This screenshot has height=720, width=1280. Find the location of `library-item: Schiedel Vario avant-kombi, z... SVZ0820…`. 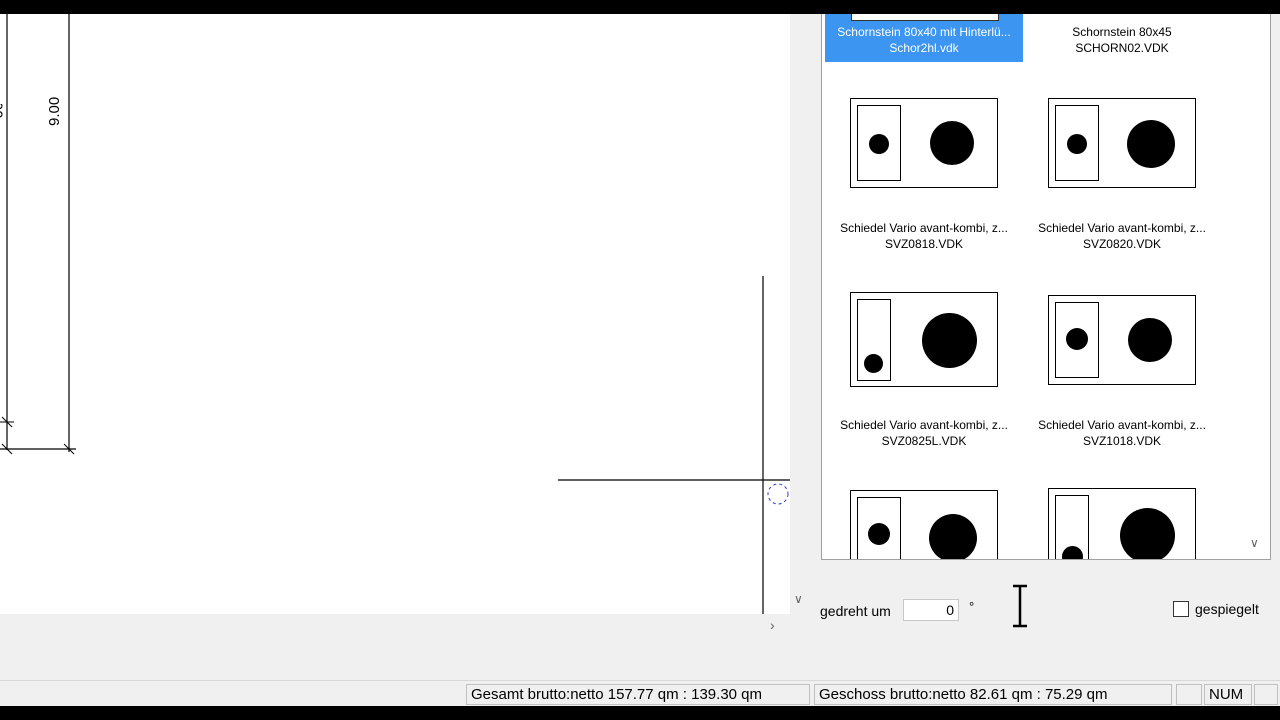

library-item: Schiedel Vario avant-kombi, z... SVZ0820… is located at coordinates (1122, 175).